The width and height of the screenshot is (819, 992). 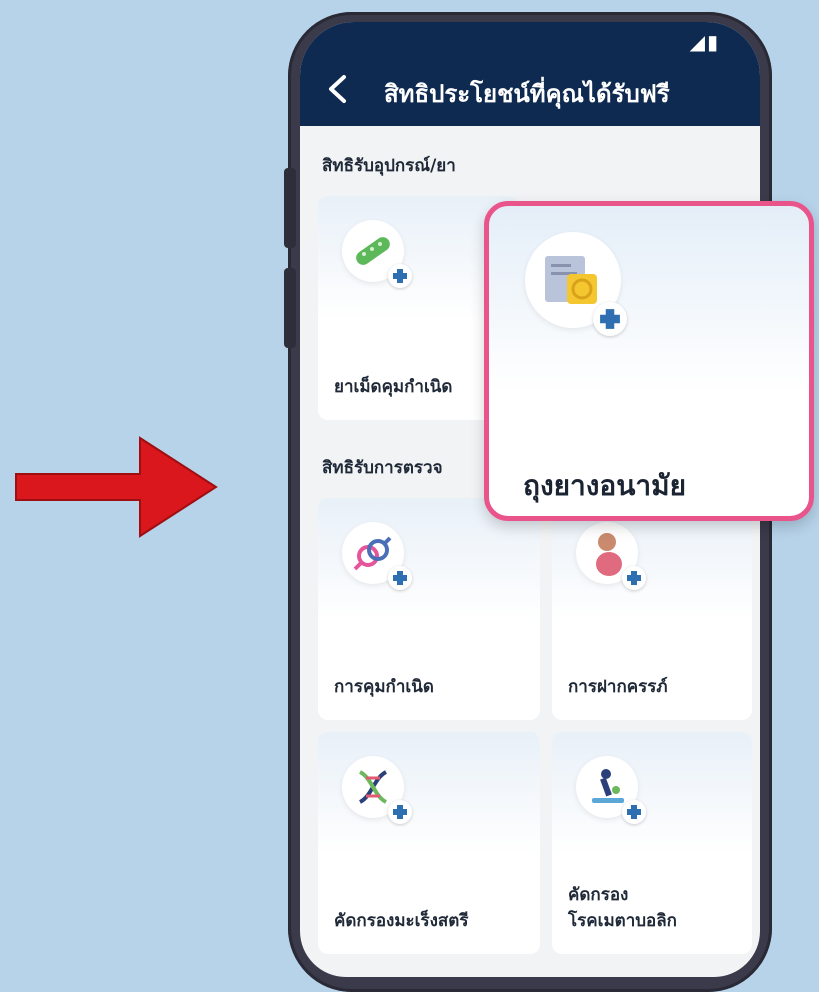 What do you see at coordinates (337, 89) in the screenshot?
I see `chevron-left-icon` at bounding box center [337, 89].